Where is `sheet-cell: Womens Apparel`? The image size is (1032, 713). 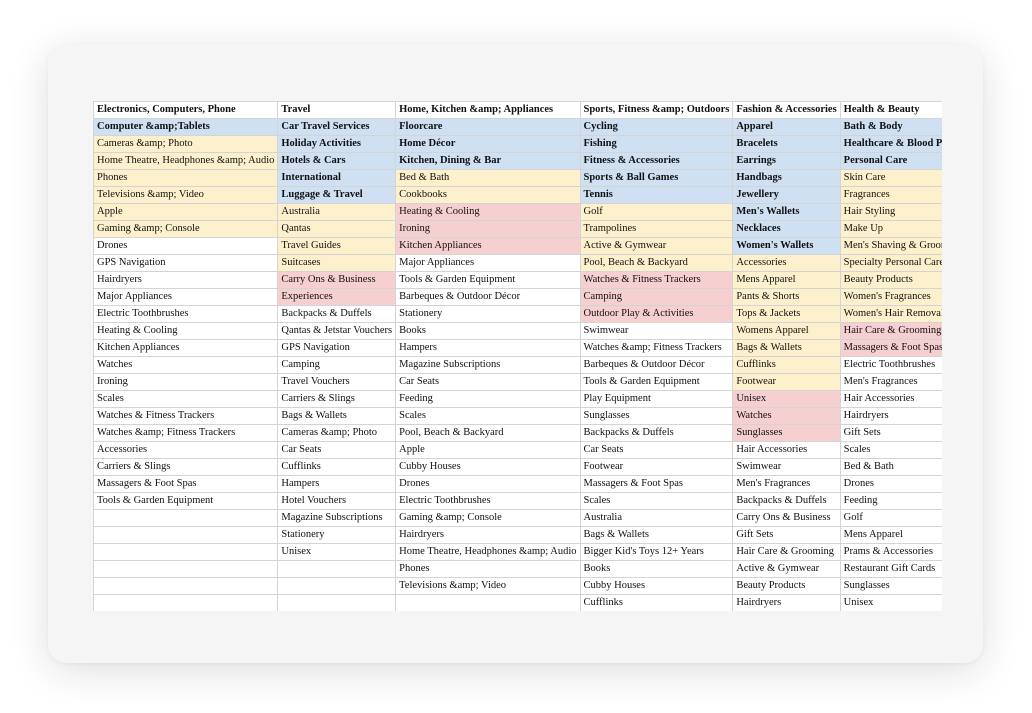
sheet-cell: Womens Apparel is located at coordinates (786, 331).